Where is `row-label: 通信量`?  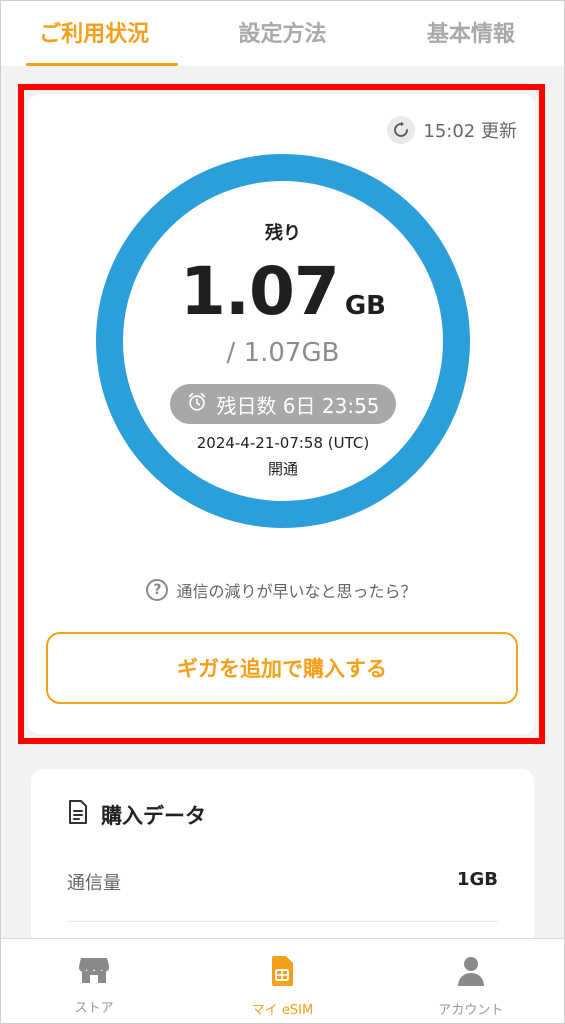 row-label: 通信量 is located at coordinates (94, 883).